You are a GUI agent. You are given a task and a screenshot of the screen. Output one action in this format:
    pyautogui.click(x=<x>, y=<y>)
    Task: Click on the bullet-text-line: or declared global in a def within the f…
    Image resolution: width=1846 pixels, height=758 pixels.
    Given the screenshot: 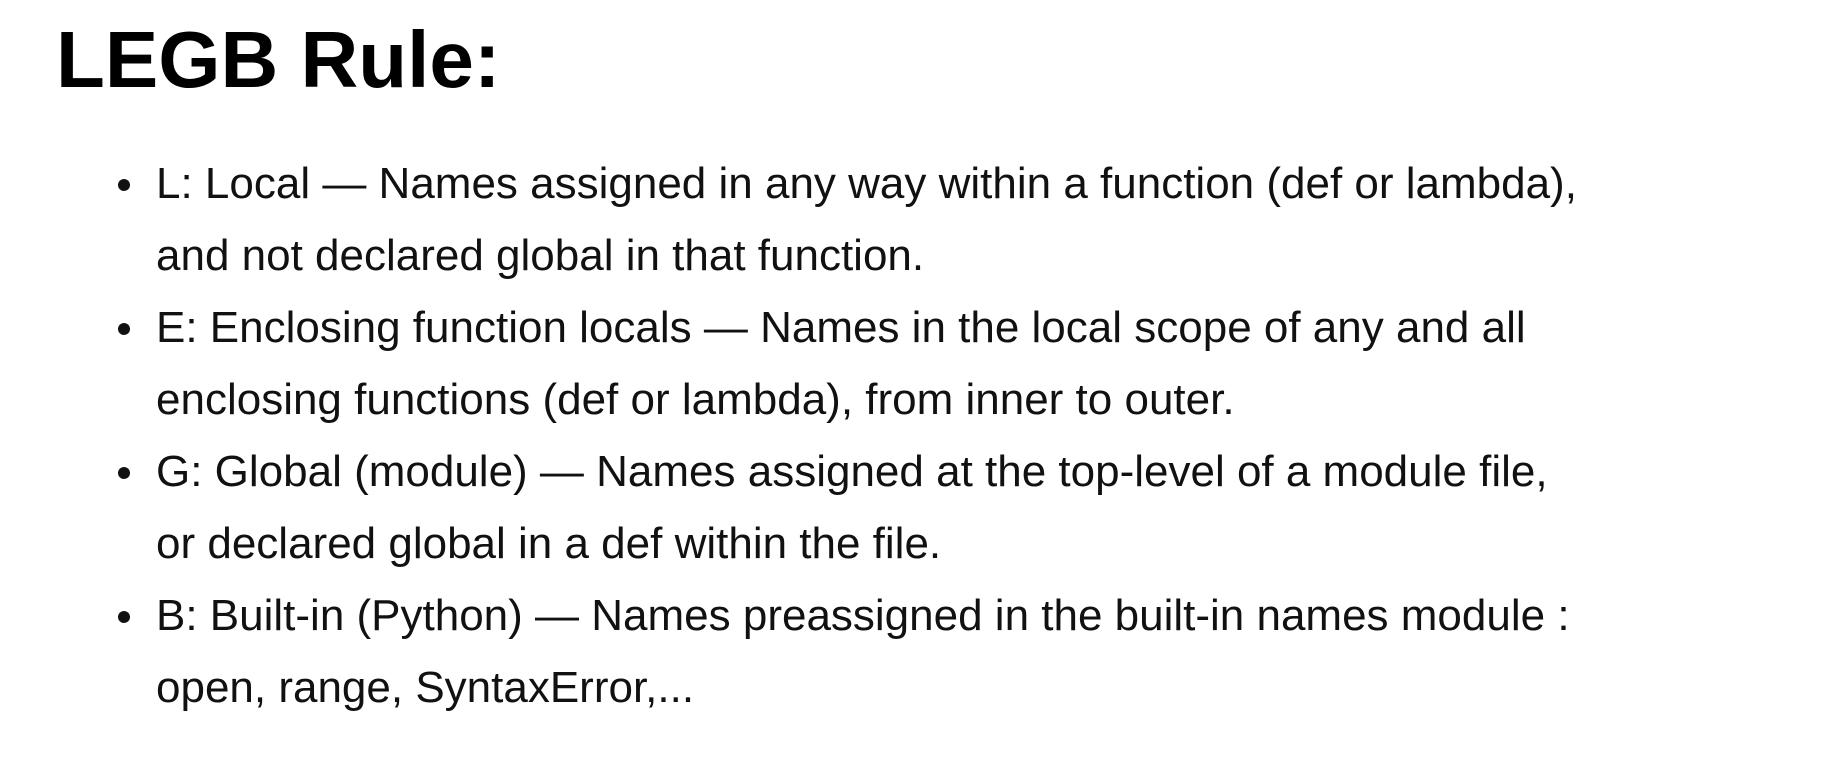 What is the action you would take?
    pyautogui.click(x=549, y=543)
    